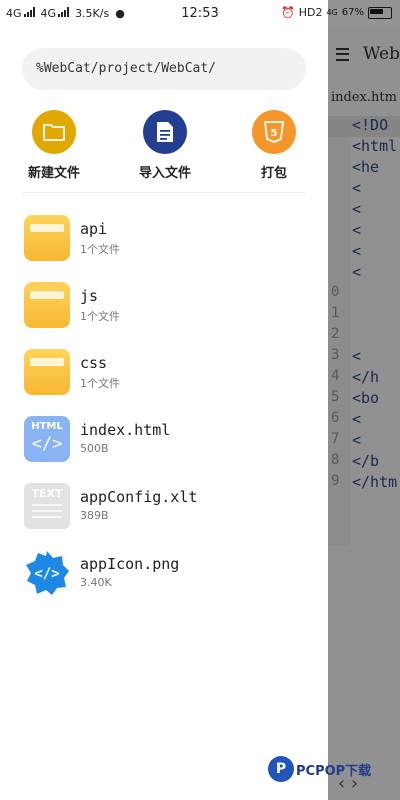 Image resolution: width=400 pixels, height=800 pixels. I want to click on divider, so click(164, 192).